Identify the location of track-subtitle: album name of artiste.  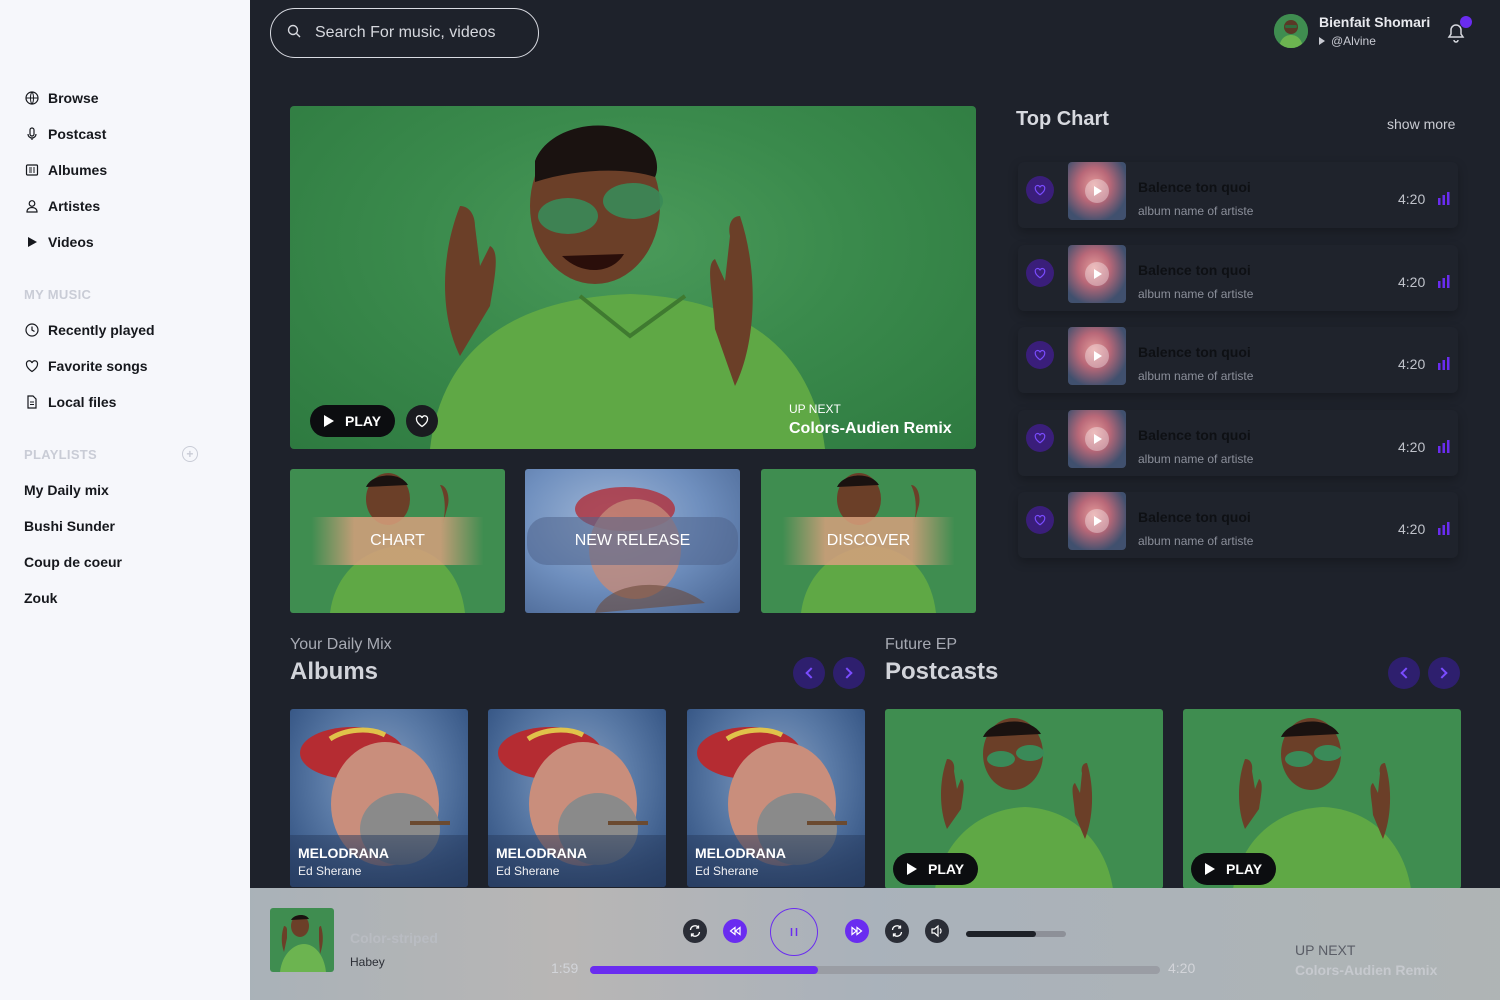
(1196, 459).